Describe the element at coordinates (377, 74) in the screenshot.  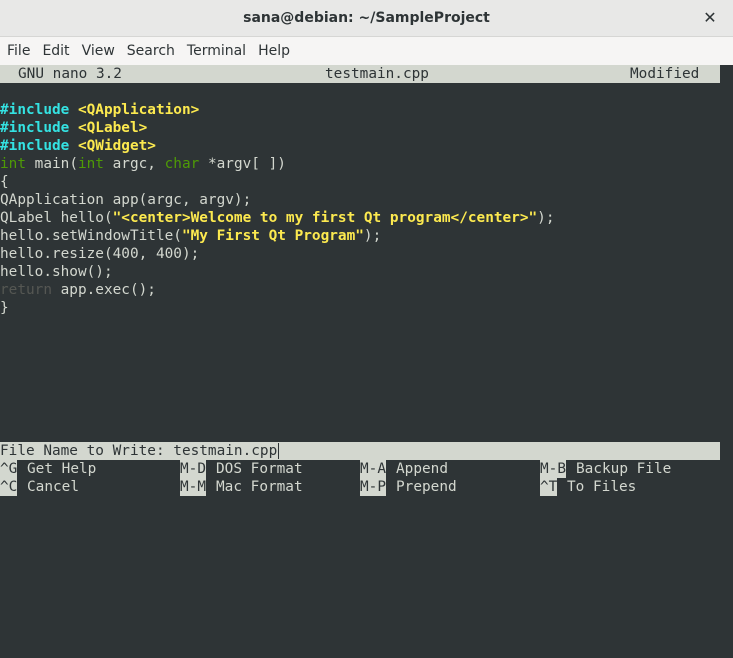
I see `nano-filename: testmain.cpp` at that location.